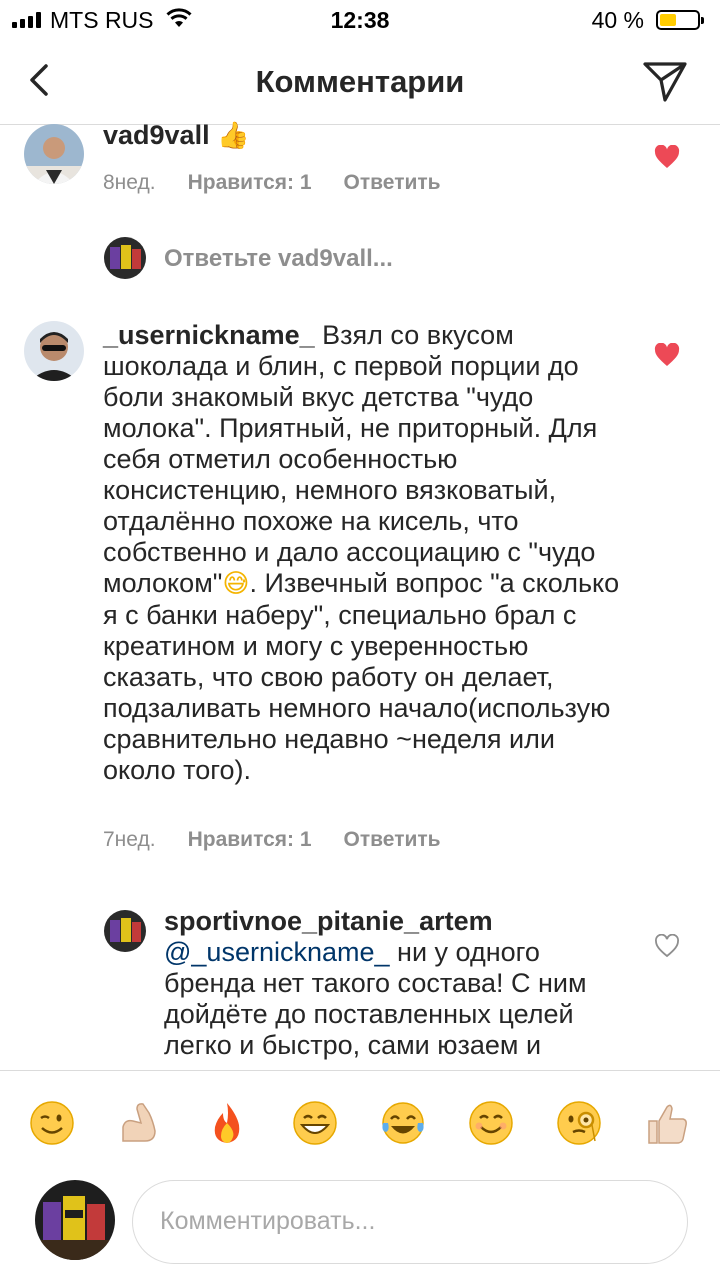 Image resolution: width=720 pixels, height=1280 pixels. Describe the element at coordinates (360, 20) in the screenshot. I see `status-bar: MTS RUS 12:38 40 %` at that location.